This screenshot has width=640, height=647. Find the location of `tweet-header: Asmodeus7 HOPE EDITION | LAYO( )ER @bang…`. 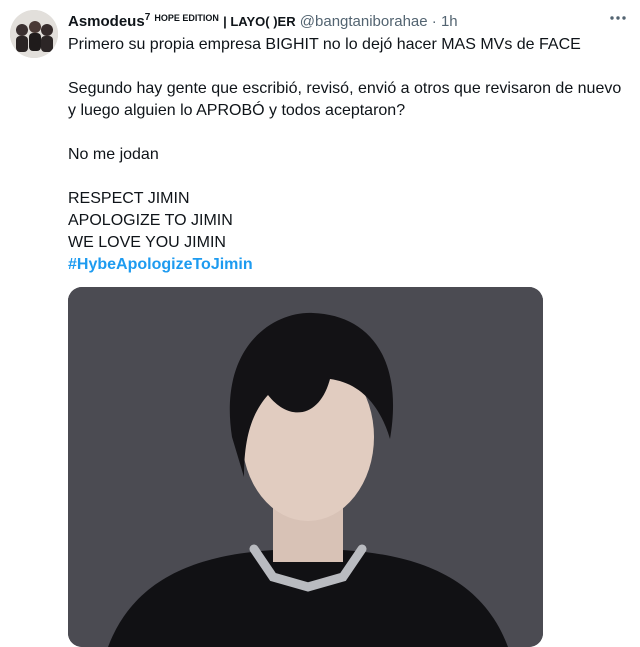

tweet-header: Asmodeus7 HOPE EDITION | LAYO( )ER @bang… is located at coordinates (334, 19).